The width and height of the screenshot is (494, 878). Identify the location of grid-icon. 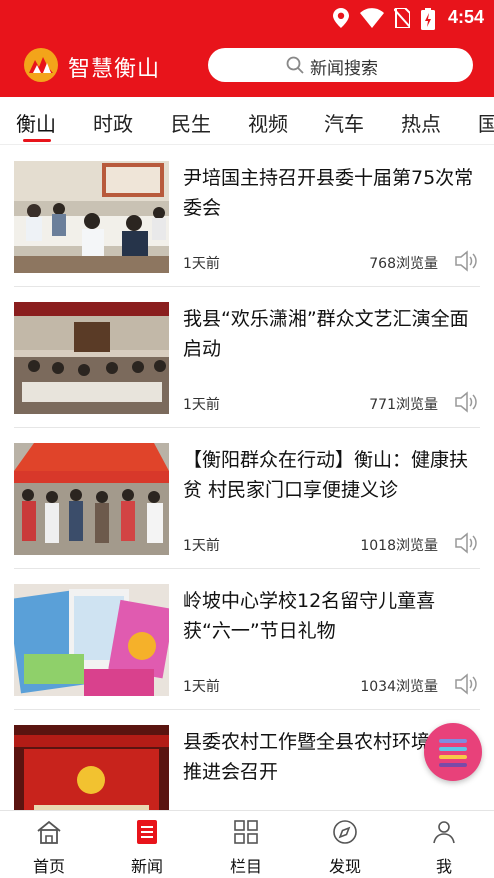
(246, 832).